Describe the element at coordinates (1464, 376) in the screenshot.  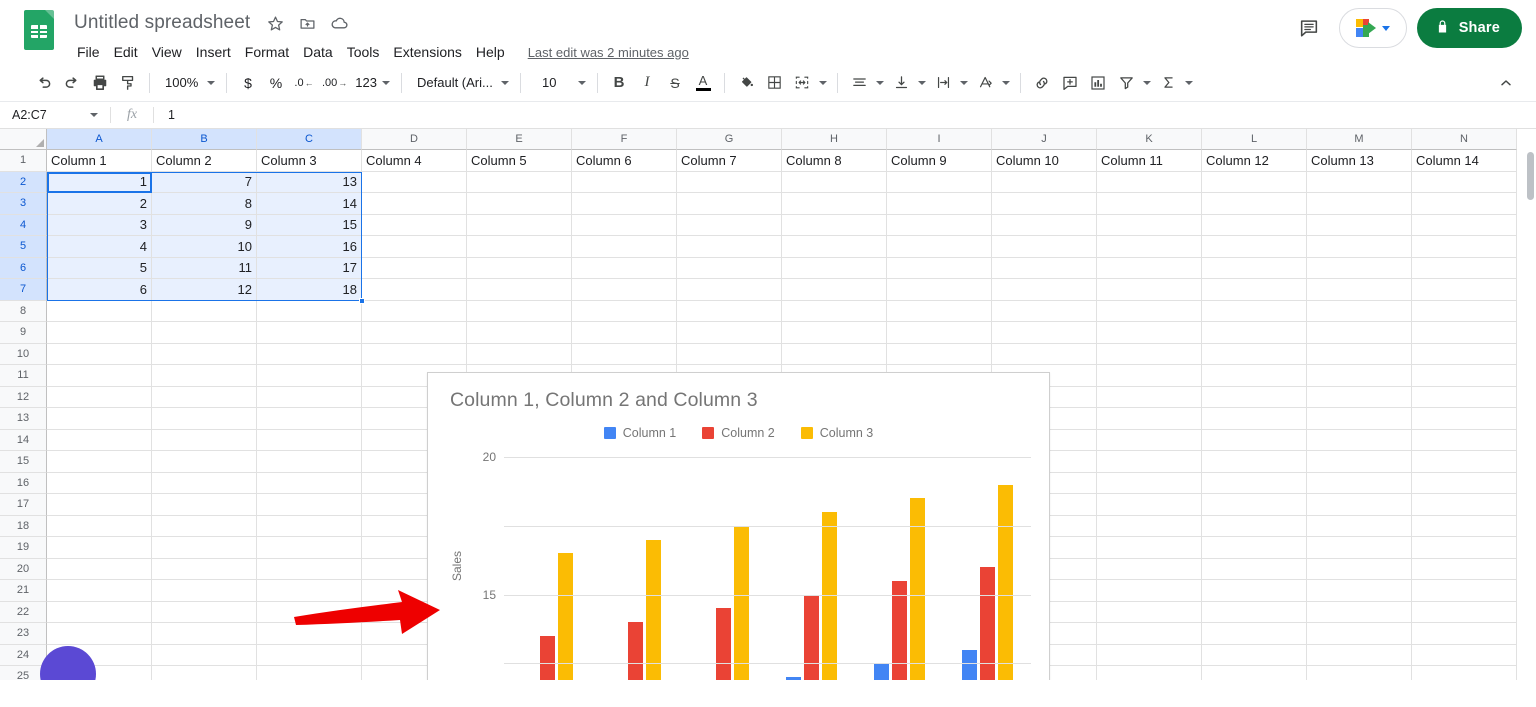
I see `cell-N11` at that location.